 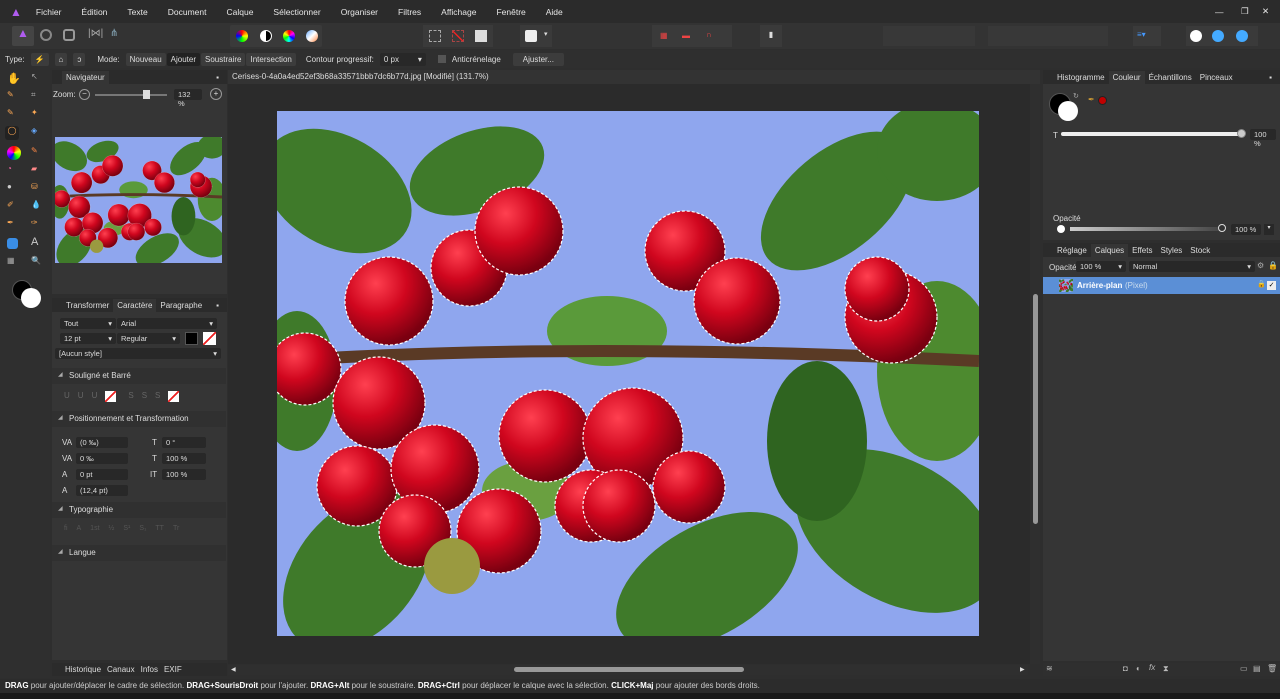 I want to click on layer-lock-icon: 🔒, so click(x=1261, y=284).